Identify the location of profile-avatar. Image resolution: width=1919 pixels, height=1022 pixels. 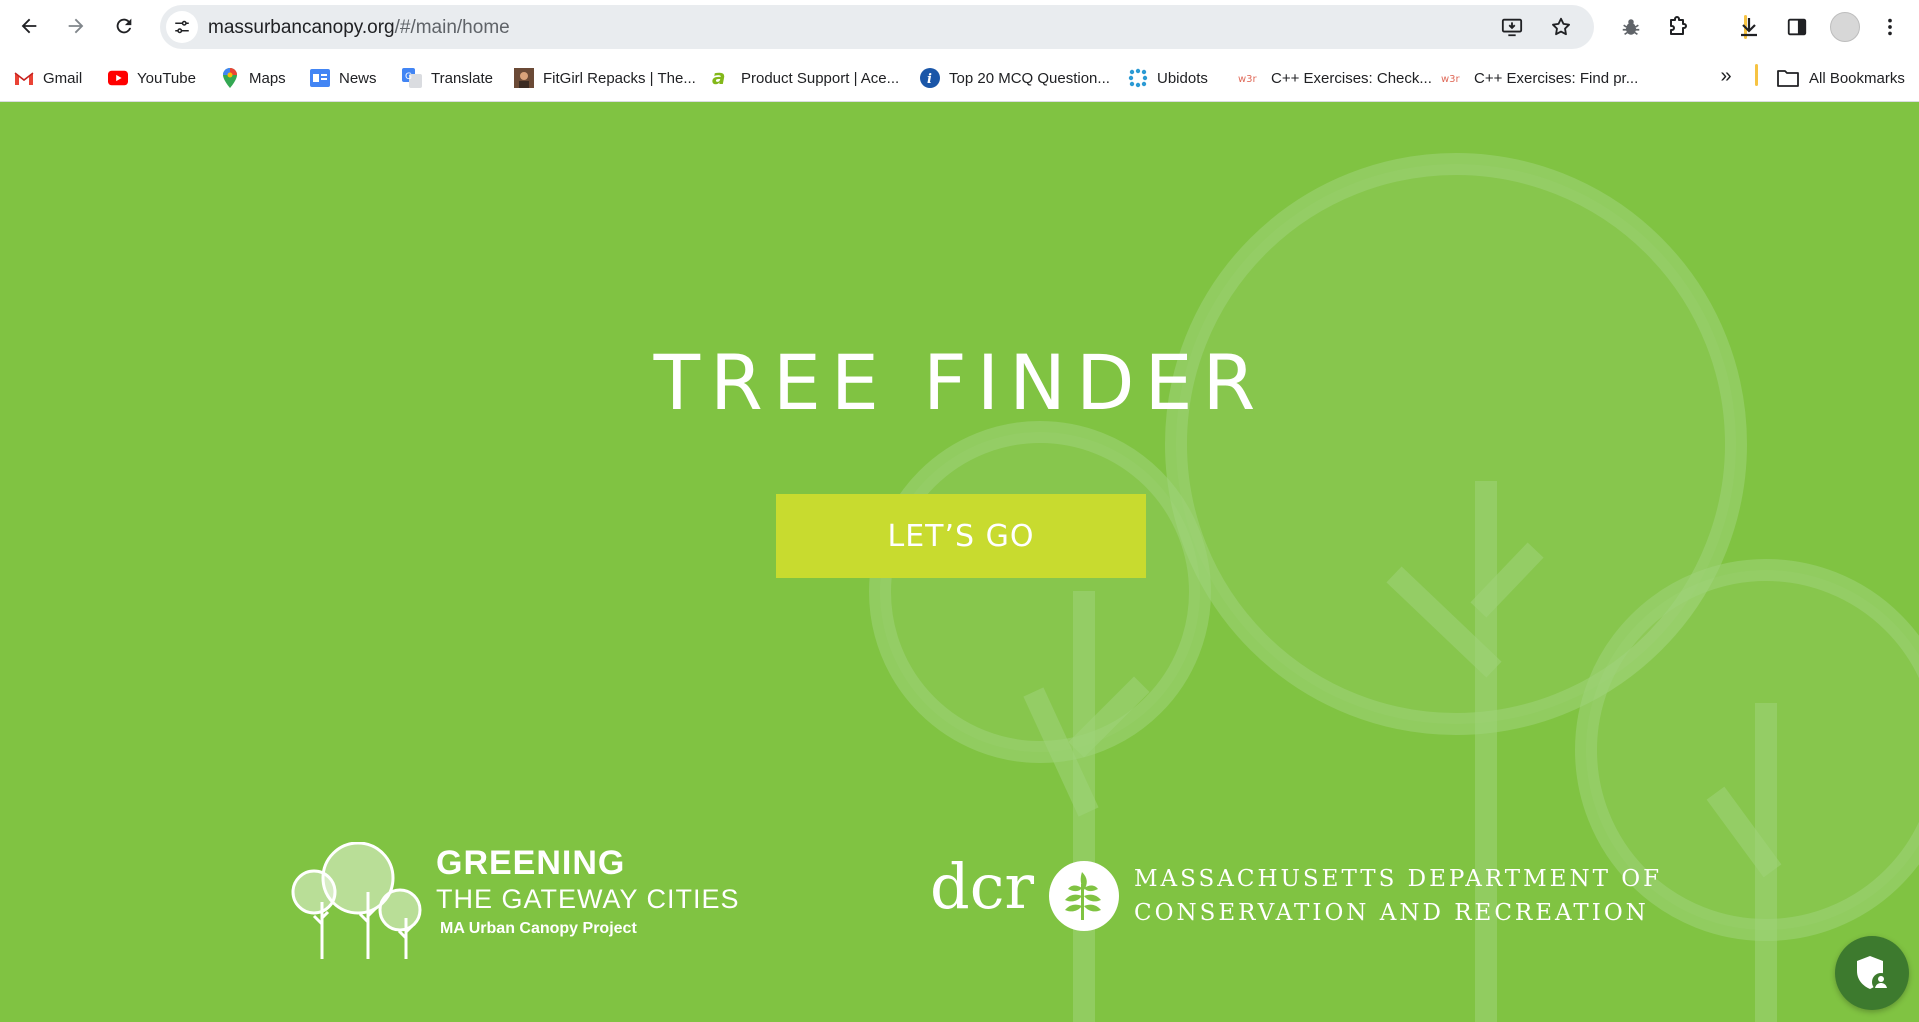
(1845, 27).